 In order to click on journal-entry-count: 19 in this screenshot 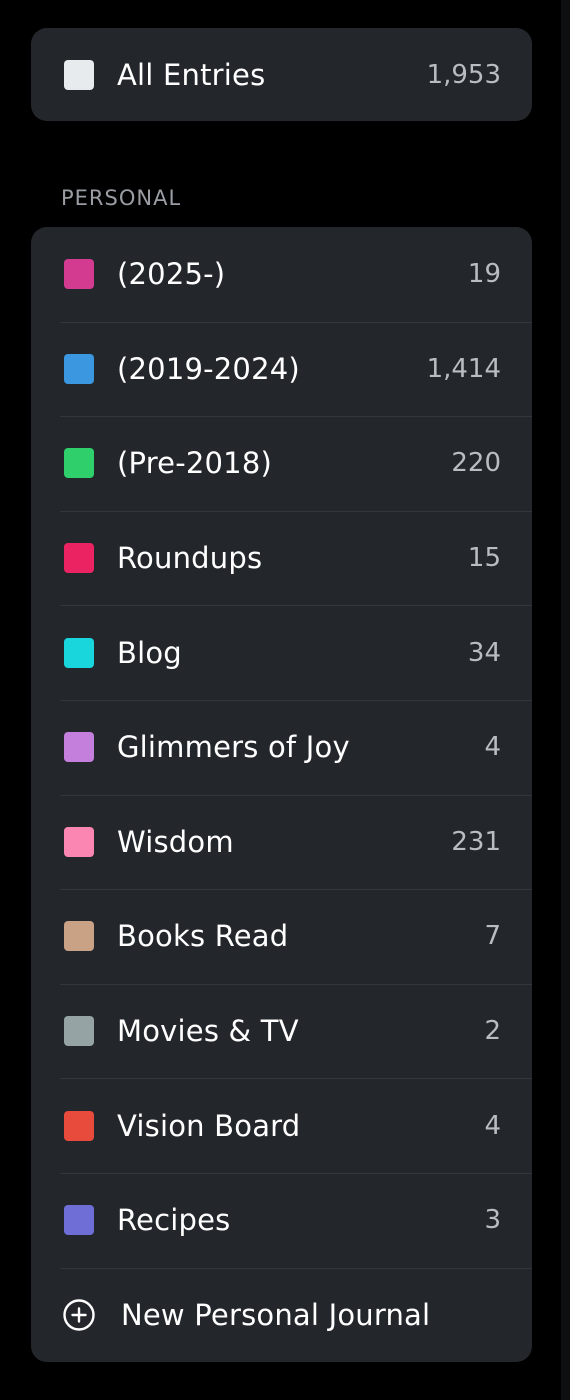, I will do `click(484, 274)`.